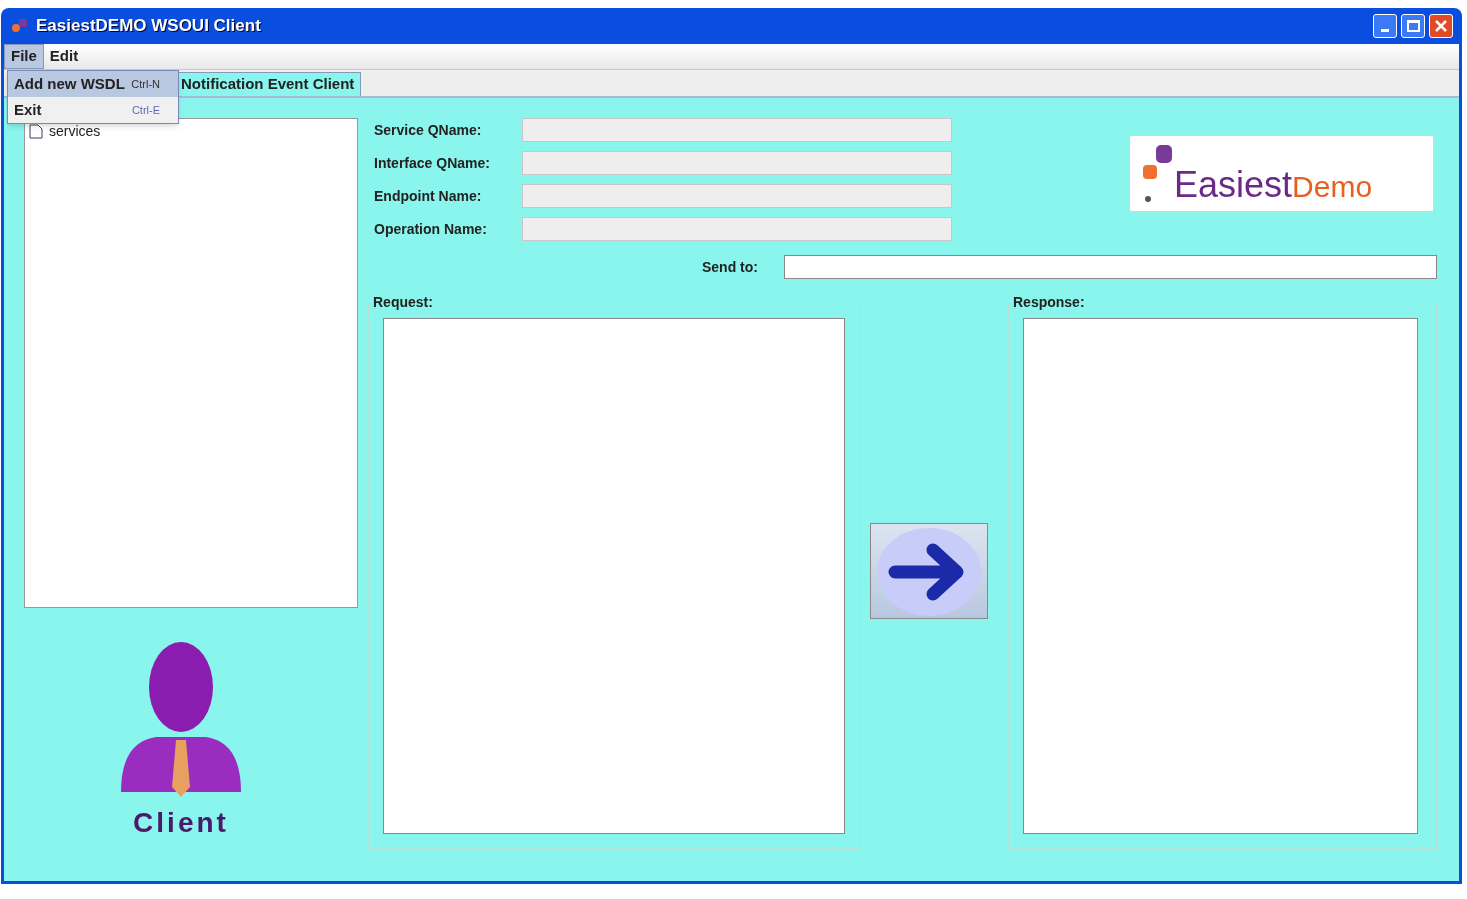  What do you see at coordinates (1413, 26) in the screenshot?
I see `maximize-button` at bounding box center [1413, 26].